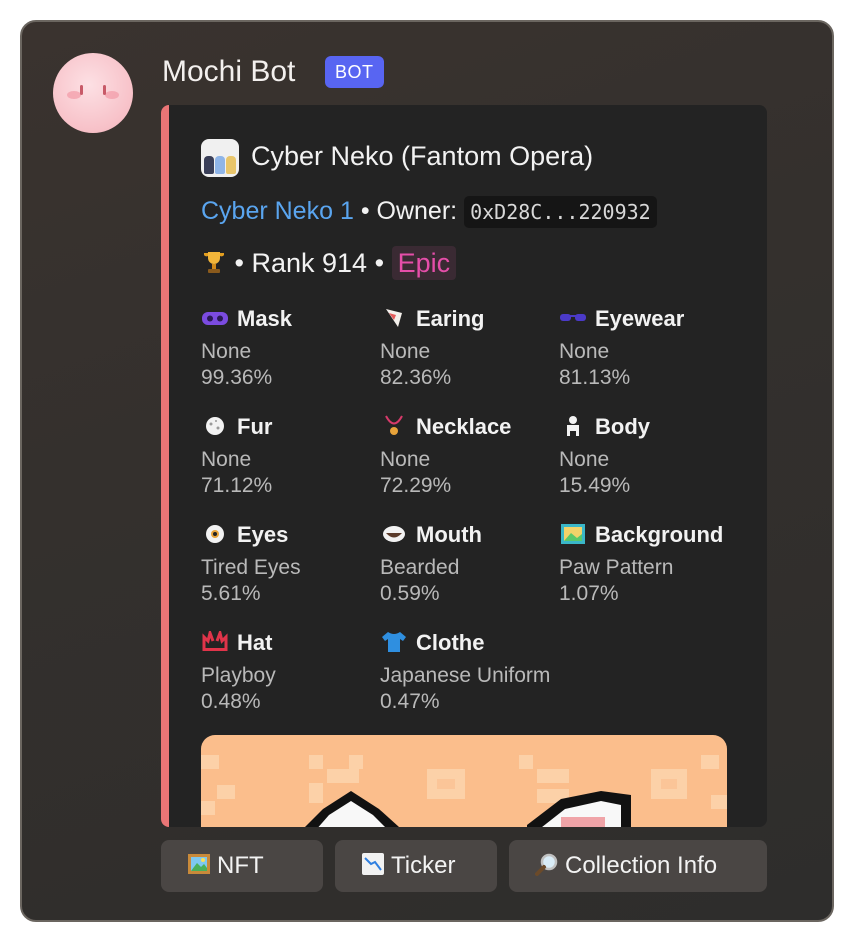  I want to click on trait-mask: Mask None 99.36%, so click(288, 348).